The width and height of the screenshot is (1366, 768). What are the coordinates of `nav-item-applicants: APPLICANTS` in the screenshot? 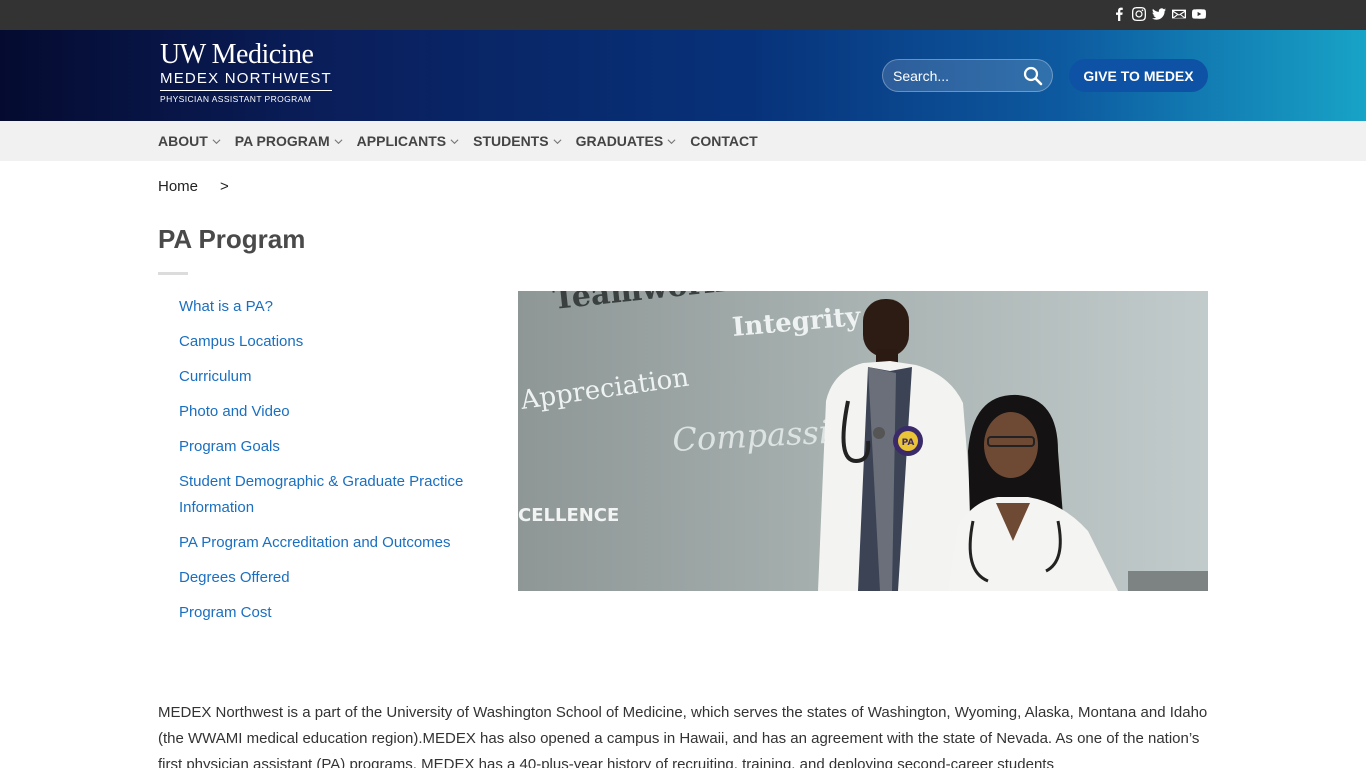 It's located at (408, 141).